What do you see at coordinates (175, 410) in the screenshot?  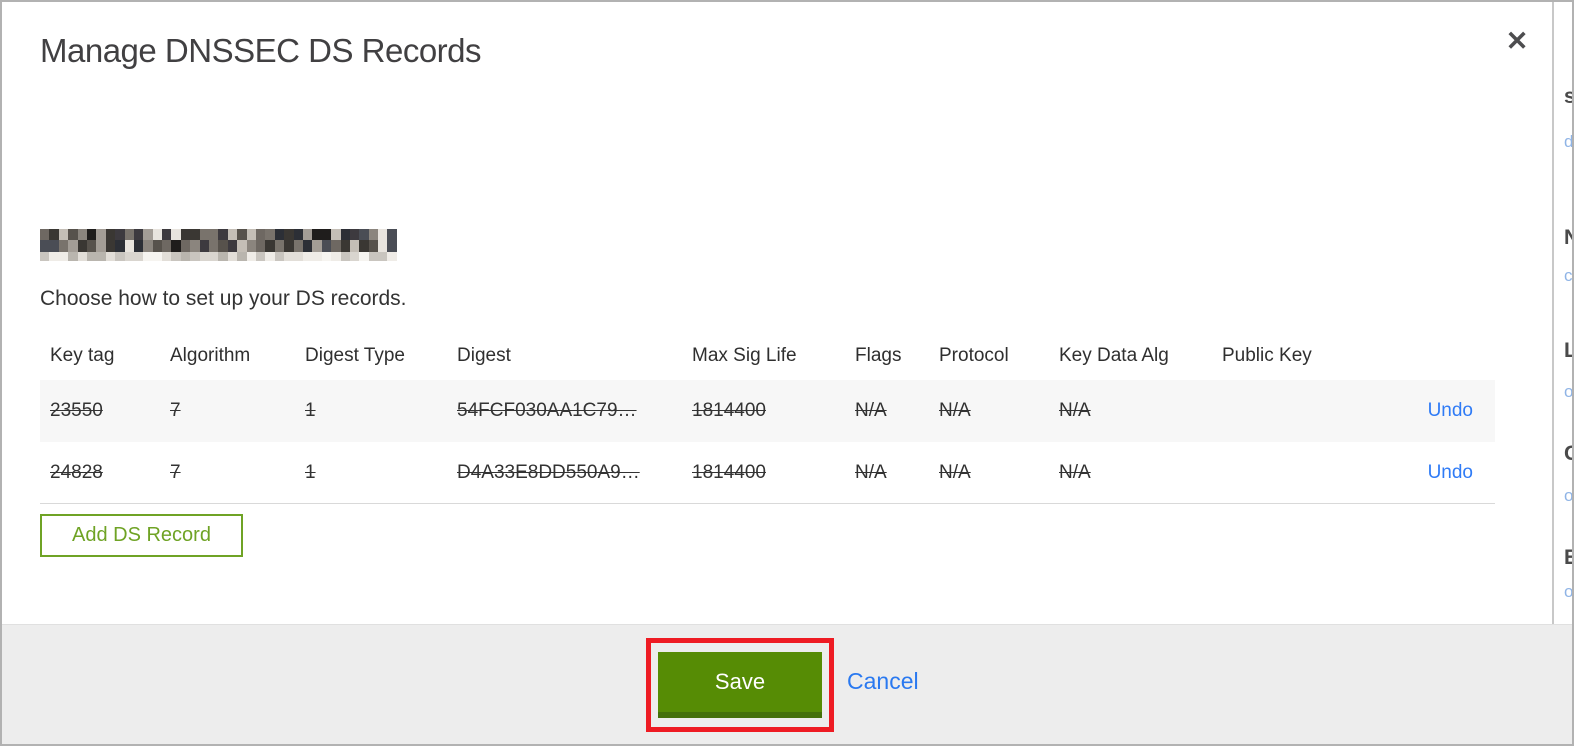 I see `cell-algorithm: 7` at bounding box center [175, 410].